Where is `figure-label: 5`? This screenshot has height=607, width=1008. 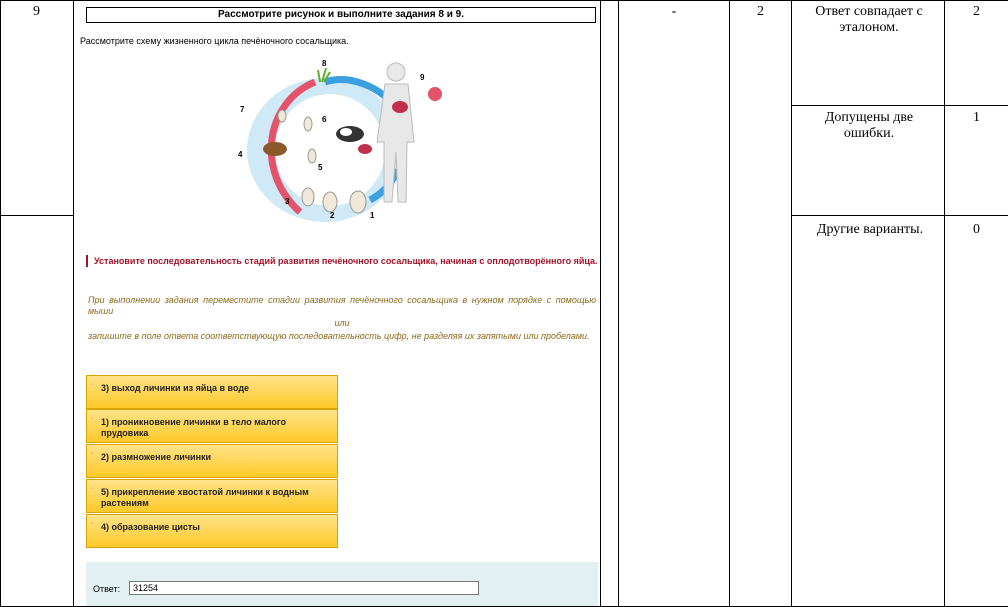 figure-label: 5 is located at coordinates (320, 167).